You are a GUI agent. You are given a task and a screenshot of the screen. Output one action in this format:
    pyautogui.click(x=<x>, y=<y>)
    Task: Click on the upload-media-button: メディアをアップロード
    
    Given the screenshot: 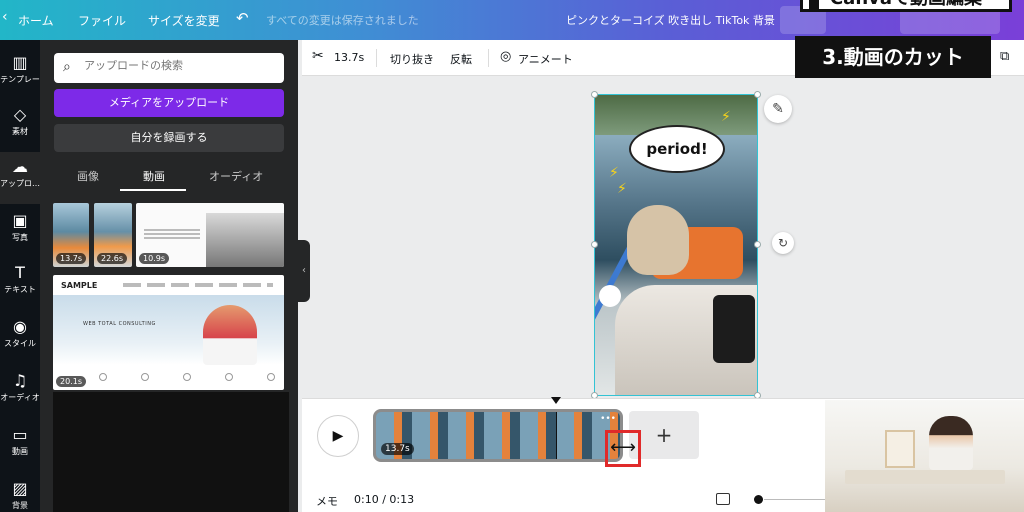 What is the action you would take?
    pyautogui.click(x=169, y=103)
    